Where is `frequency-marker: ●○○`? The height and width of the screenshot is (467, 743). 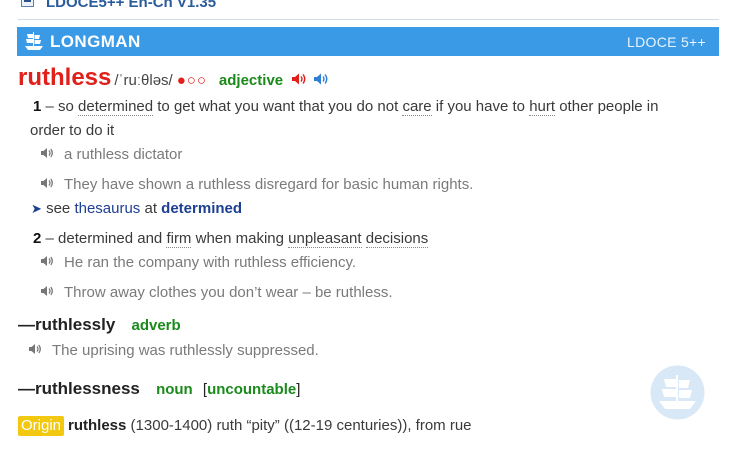 frequency-marker: ●○○ is located at coordinates (191, 80).